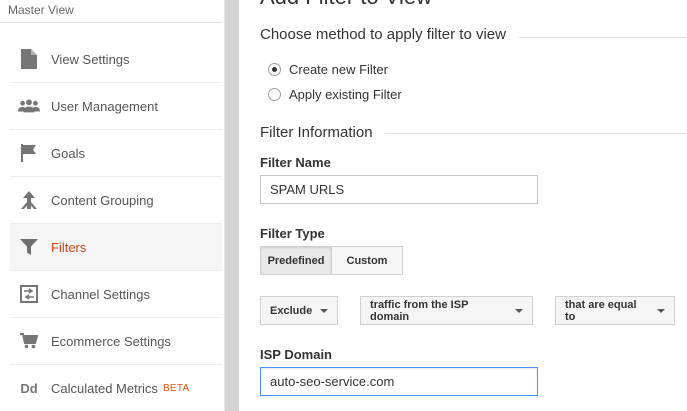  Describe the element at coordinates (346, 5) in the screenshot. I see `page-title: Add Filter to View` at that location.